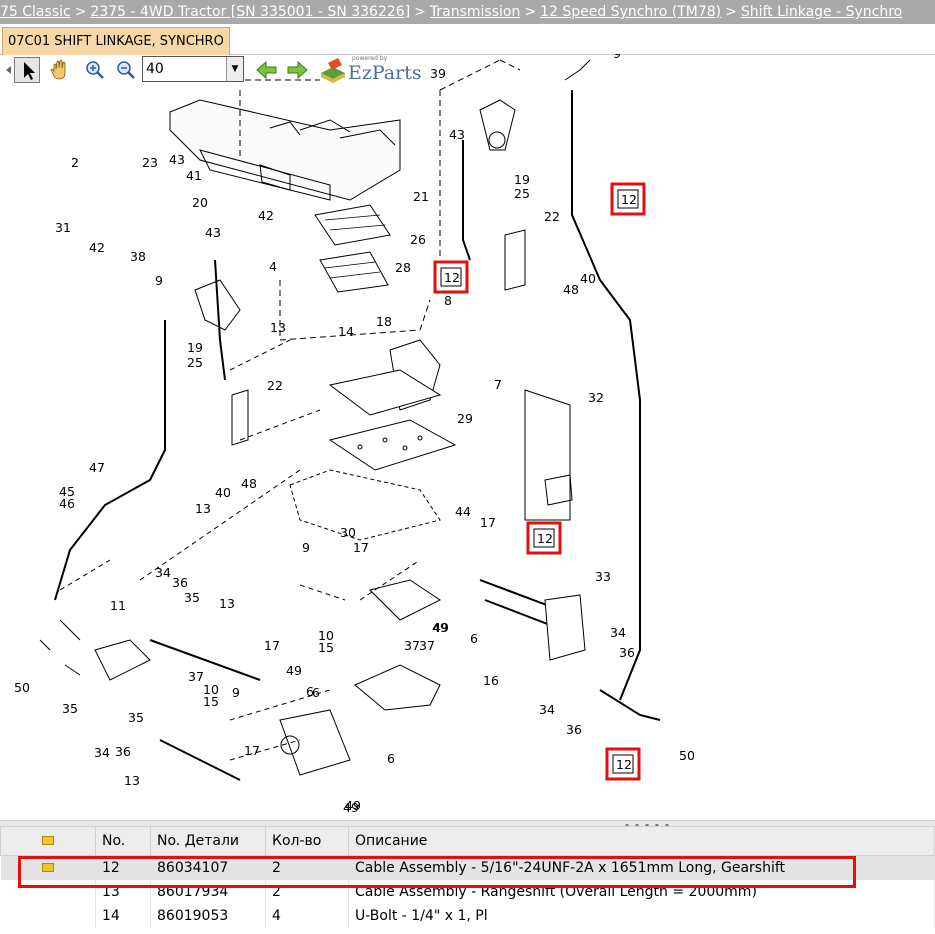 The height and width of the screenshot is (934, 935). What do you see at coordinates (138, 256) in the screenshot?
I see `diagram-part-label: 38` at bounding box center [138, 256].